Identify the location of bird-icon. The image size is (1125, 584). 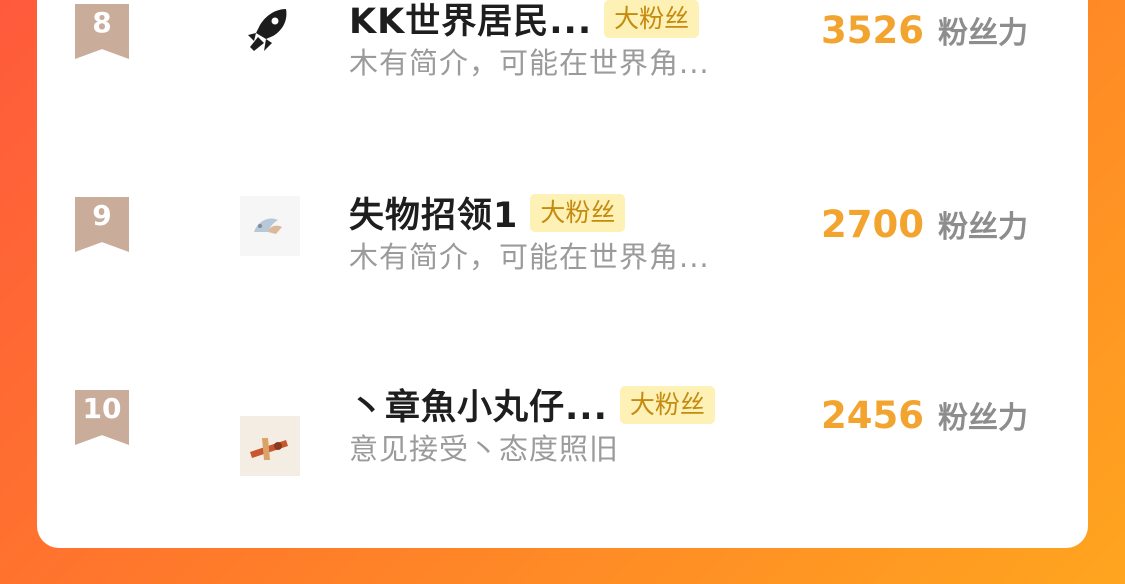
(270, 226).